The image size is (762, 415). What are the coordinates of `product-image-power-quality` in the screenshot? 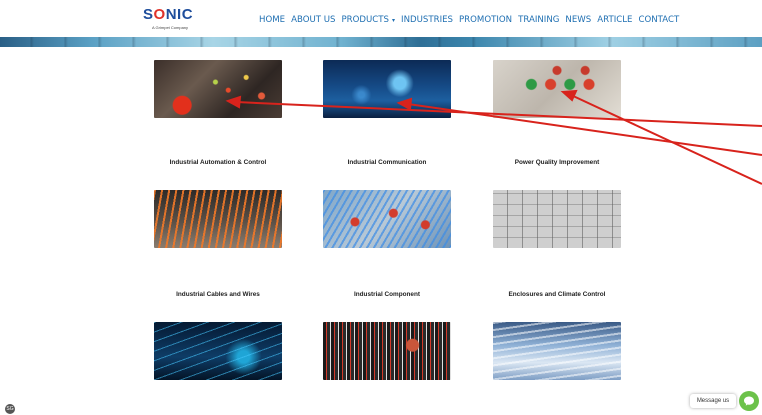 It's located at (557, 89).